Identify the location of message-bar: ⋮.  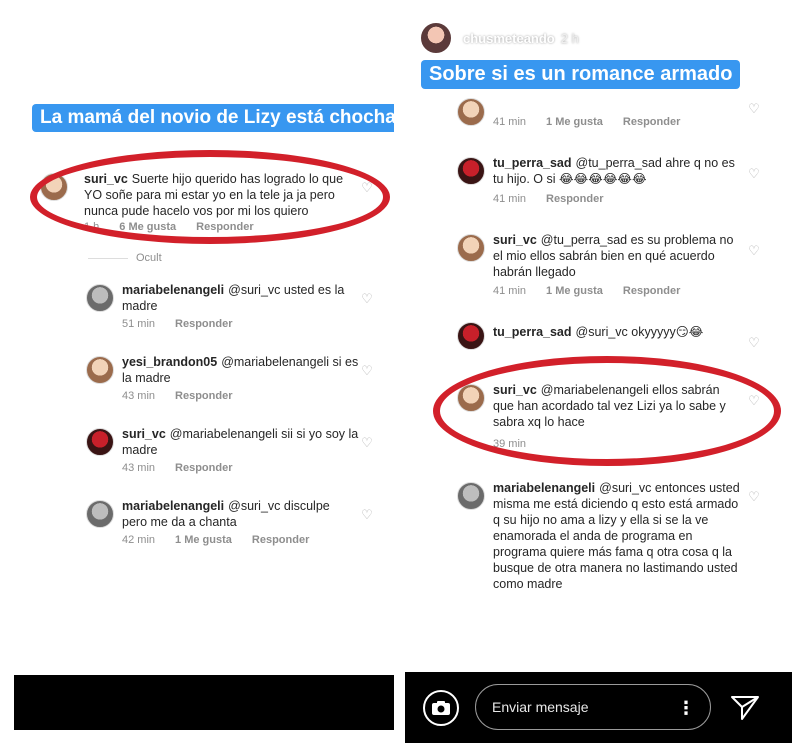
(598, 707).